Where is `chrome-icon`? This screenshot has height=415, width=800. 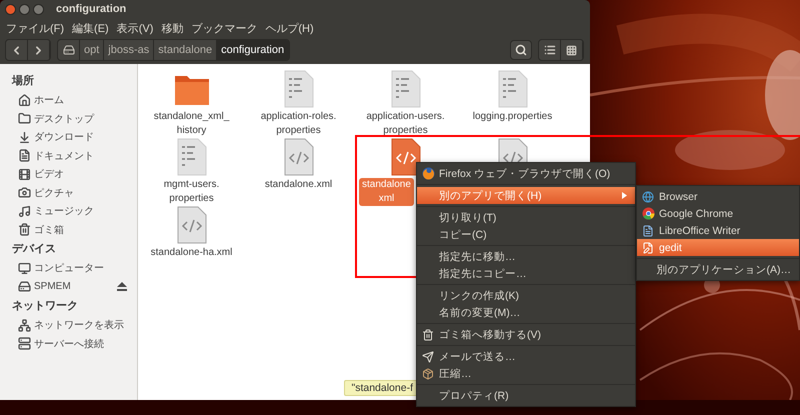 chrome-icon is located at coordinates (648, 213).